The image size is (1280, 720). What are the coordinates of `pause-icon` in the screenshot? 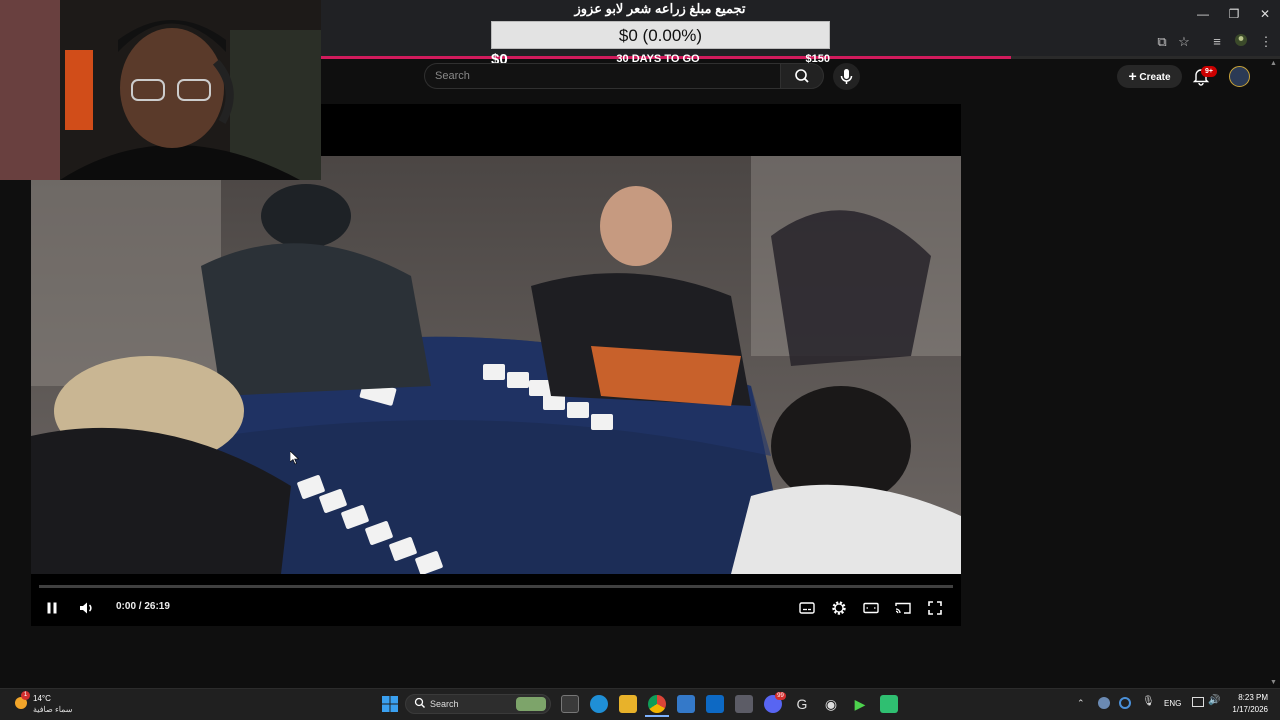 It's located at (52, 608).